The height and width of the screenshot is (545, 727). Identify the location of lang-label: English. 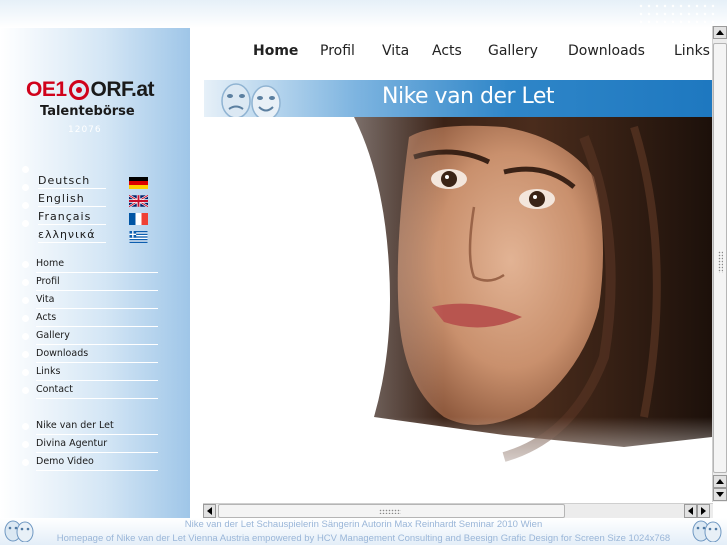
(72, 199).